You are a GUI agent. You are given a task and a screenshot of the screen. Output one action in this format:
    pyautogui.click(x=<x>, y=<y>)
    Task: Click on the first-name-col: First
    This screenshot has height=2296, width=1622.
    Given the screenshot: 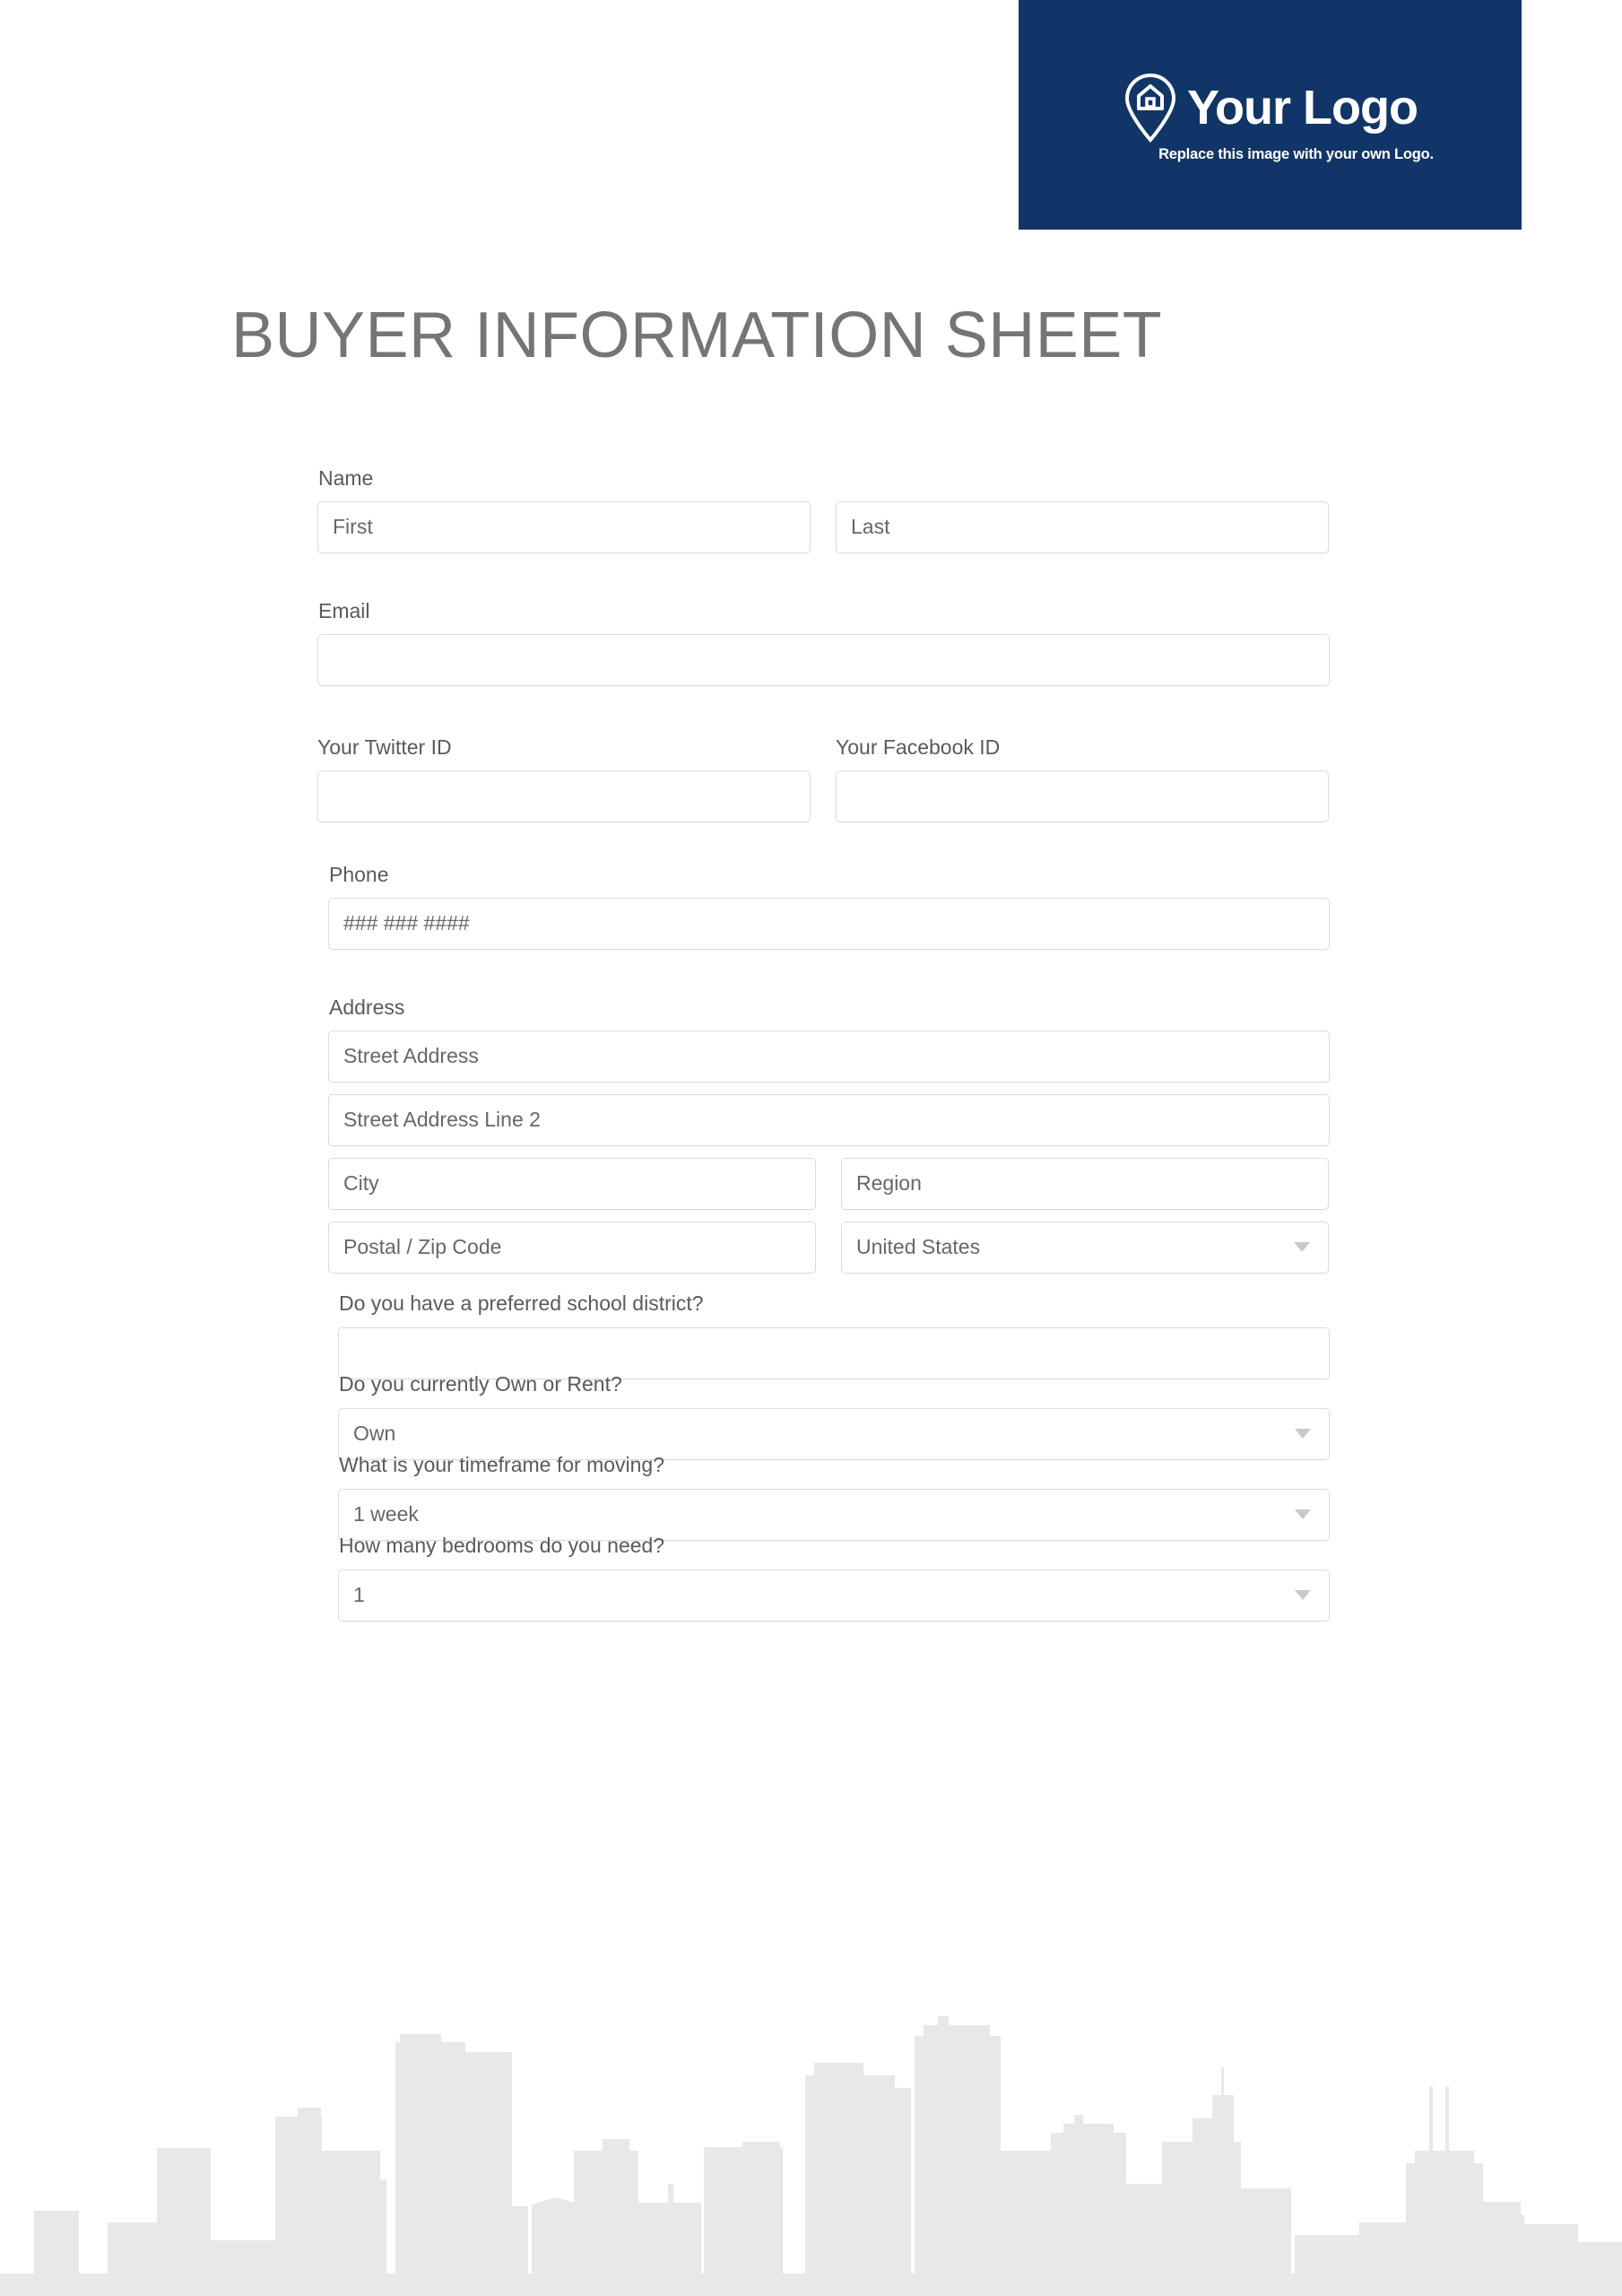 What is the action you would take?
    pyautogui.click(x=564, y=526)
    